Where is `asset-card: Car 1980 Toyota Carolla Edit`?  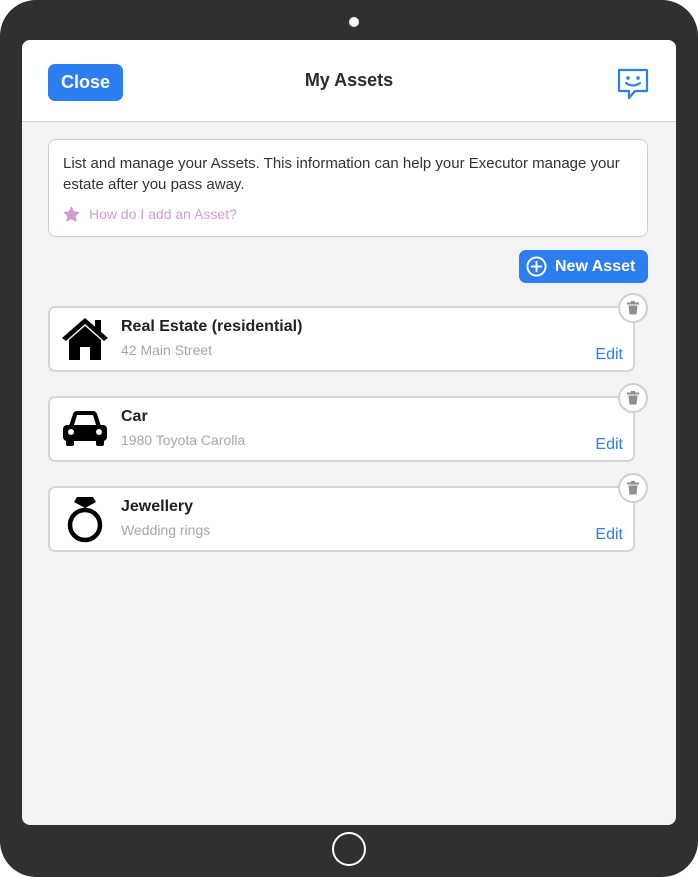 asset-card: Car 1980 Toyota Carolla Edit is located at coordinates (341, 429).